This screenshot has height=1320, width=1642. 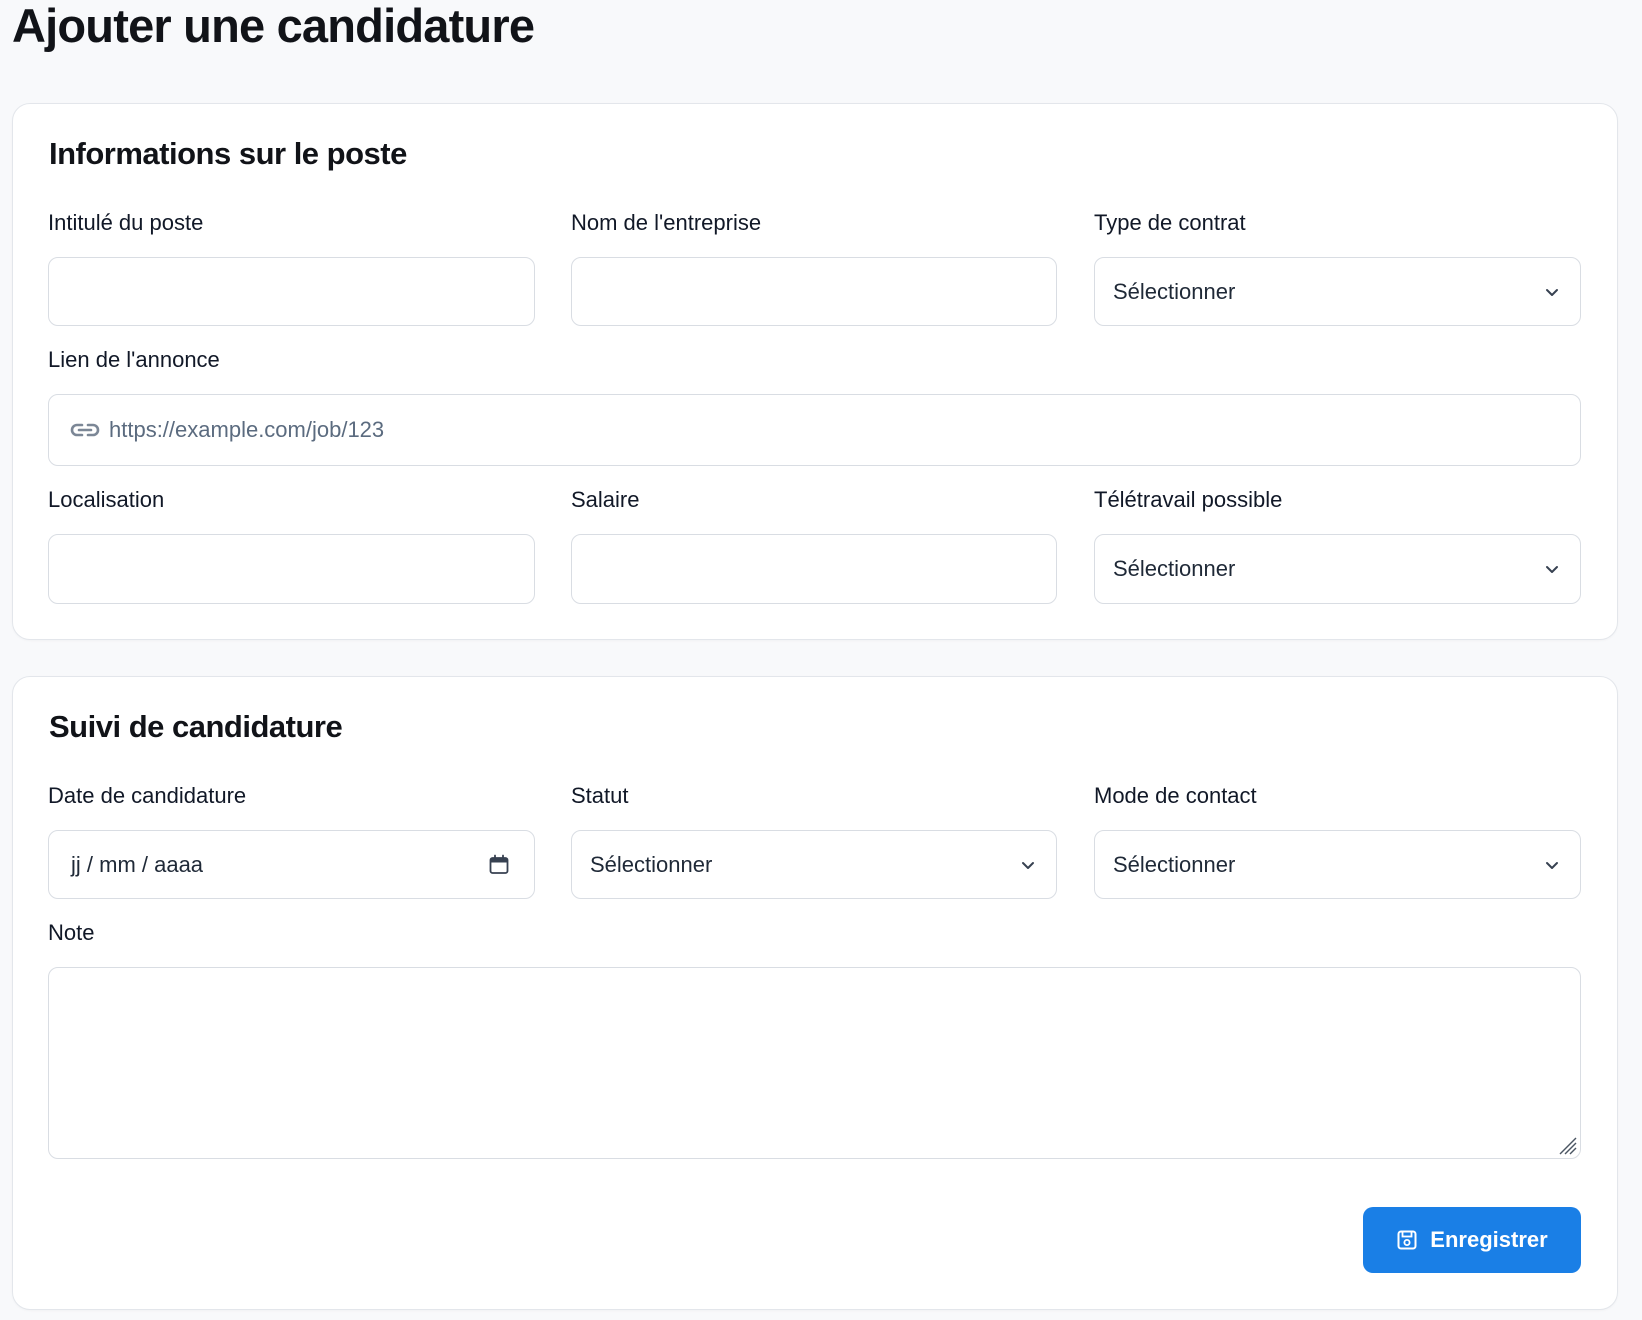 What do you see at coordinates (1174, 291) in the screenshot?
I see `contract-type-value: Sélectionner` at bounding box center [1174, 291].